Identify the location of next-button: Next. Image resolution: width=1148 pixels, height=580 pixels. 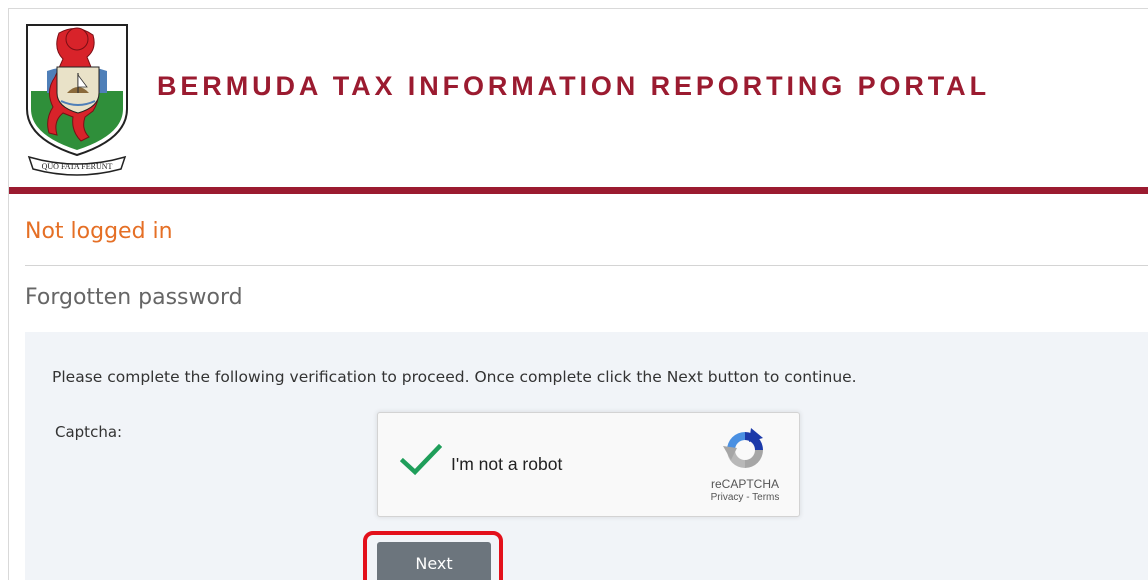
(434, 561).